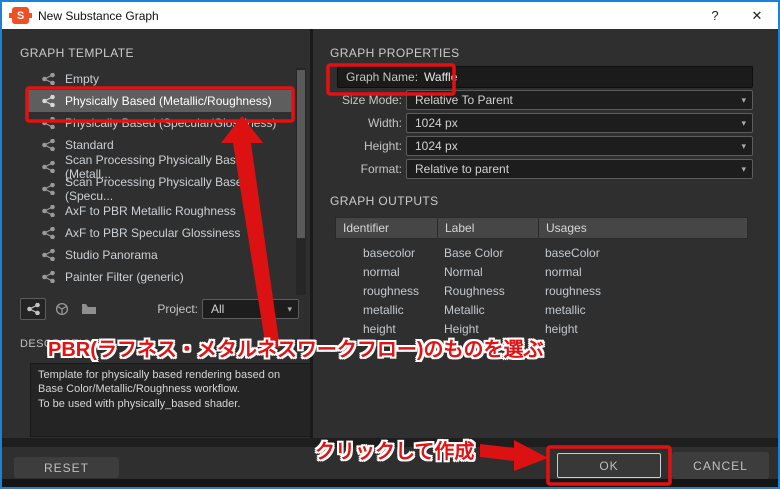  What do you see at coordinates (579, 169) in the screenshot?
I see `format-dropdown: Relative to parent ▾` at bounding box center [579, 169].